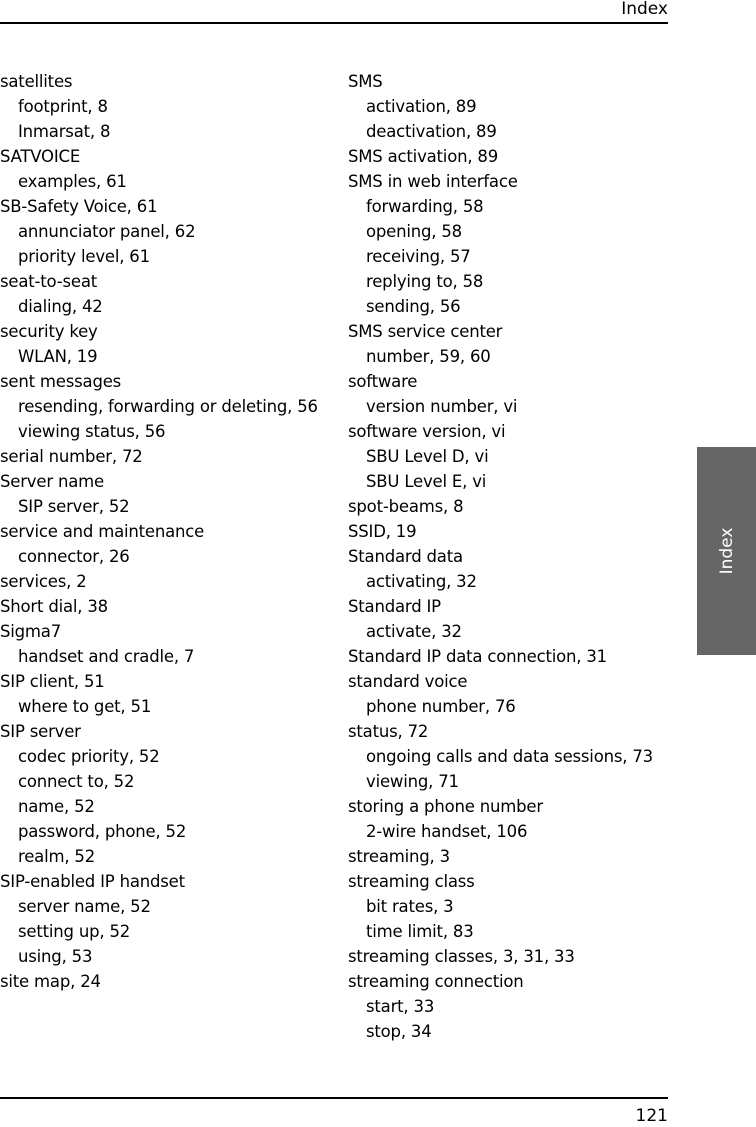 The image size is (756, 1127). What do you see at coordinates (399, 1031) in the screenshot?
I see `index-subentry: stop, 34` at bounding box center [399, 1031].